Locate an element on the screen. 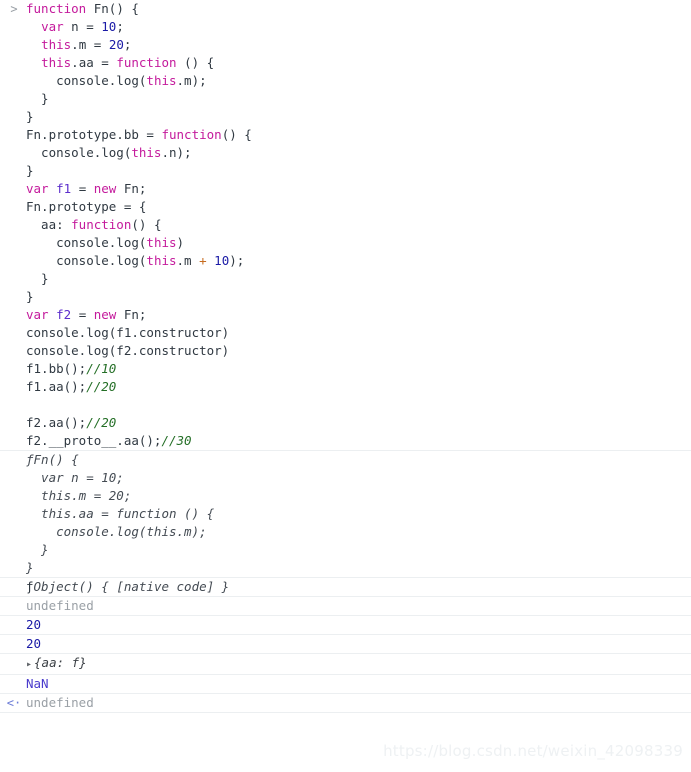  code-token: ) is located at coordinates (180, 242).